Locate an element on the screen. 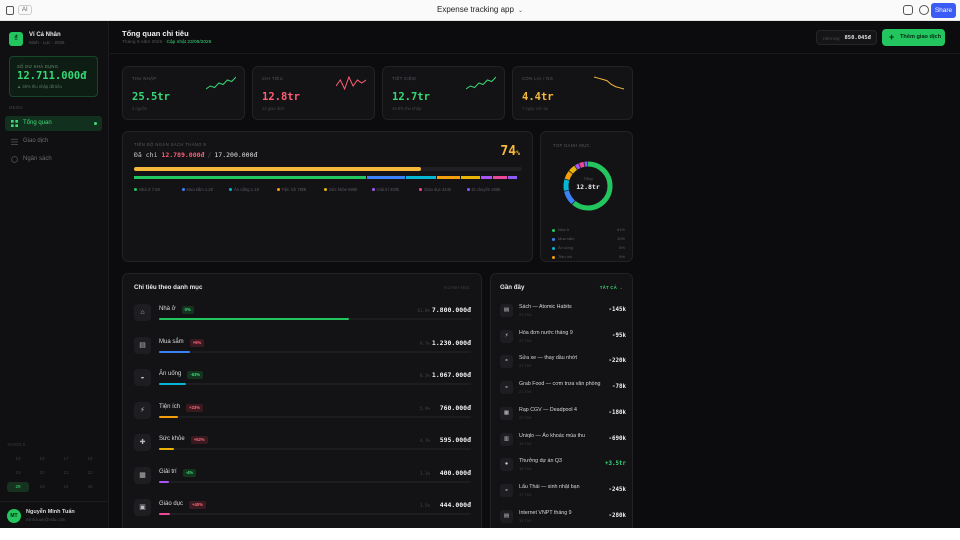 This screenshot has width=960, height=540. legend-item: Ăn uống 1.1tr is located at coordinates (244, 189).